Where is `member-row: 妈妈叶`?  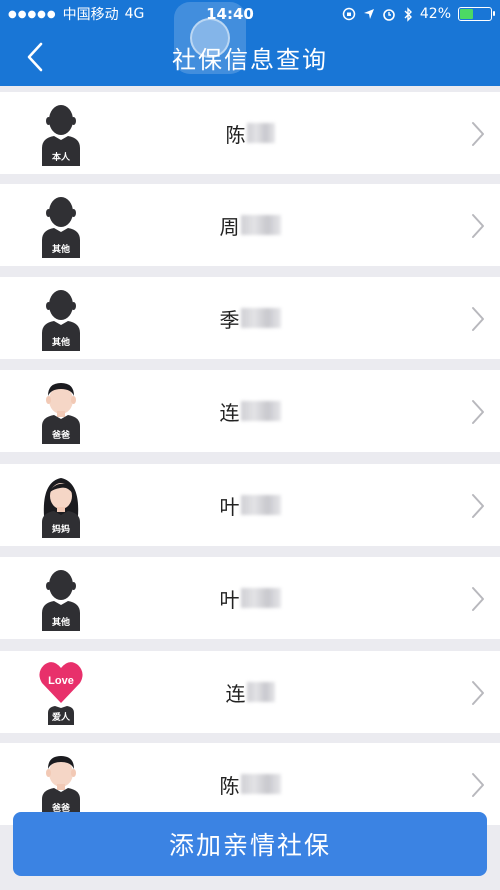
member-row: 妈妈叶 is located at coordinates (250, 505).